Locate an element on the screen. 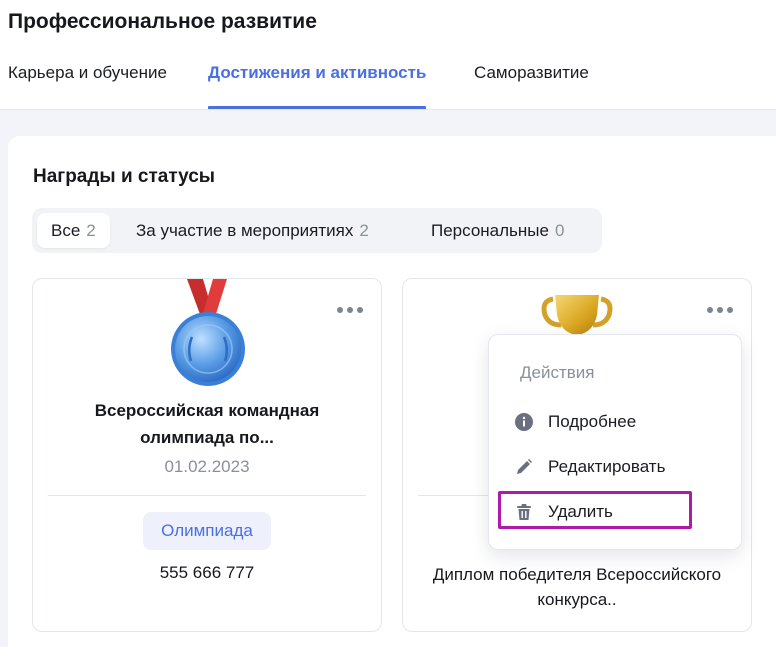 The image size is (776, 666). highlight-box is located at coordinates (595, 510).